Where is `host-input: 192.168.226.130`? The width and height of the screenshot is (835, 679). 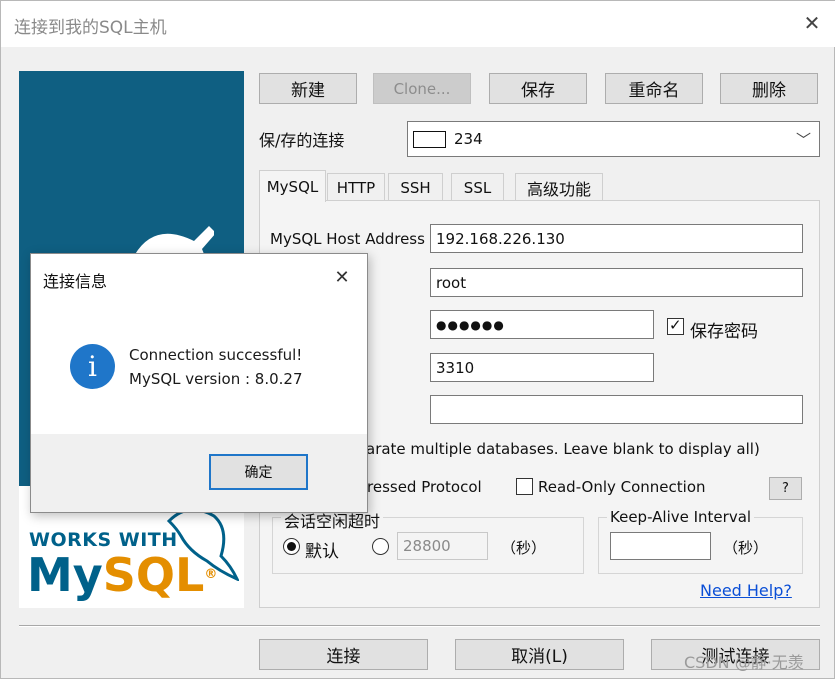 host-input: 192.168.226.130 is located at coordinates (616, 238).